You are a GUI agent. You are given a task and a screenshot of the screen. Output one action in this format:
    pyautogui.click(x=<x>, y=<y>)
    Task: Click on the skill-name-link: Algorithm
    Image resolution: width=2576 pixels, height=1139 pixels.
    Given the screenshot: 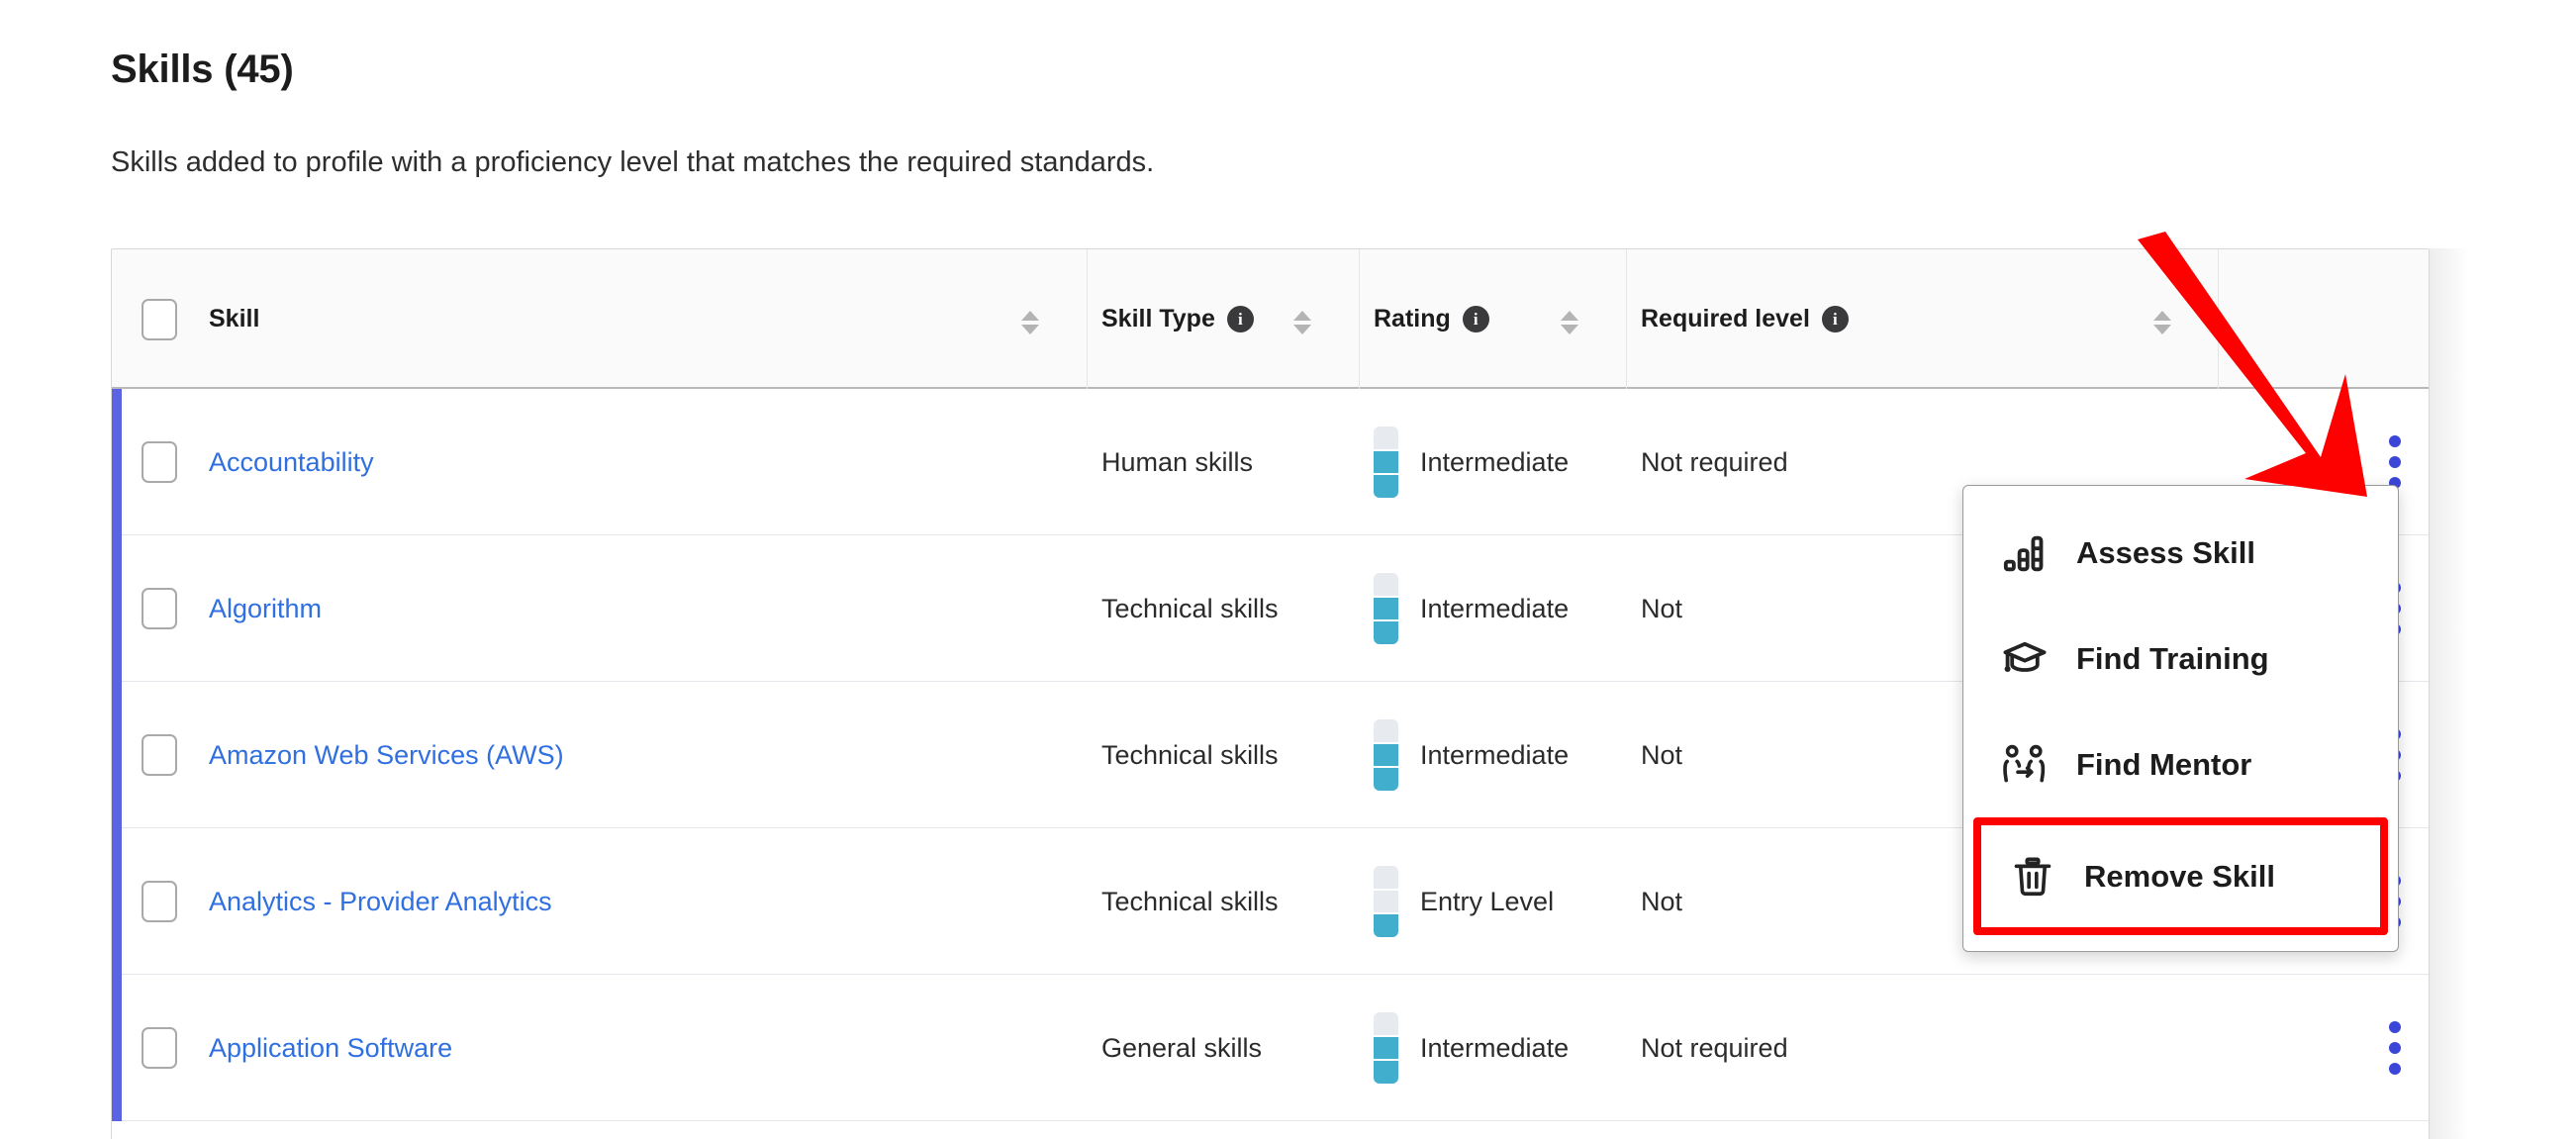 What is the action you would take?
    pyautogui.click(x=265, y=608)
    